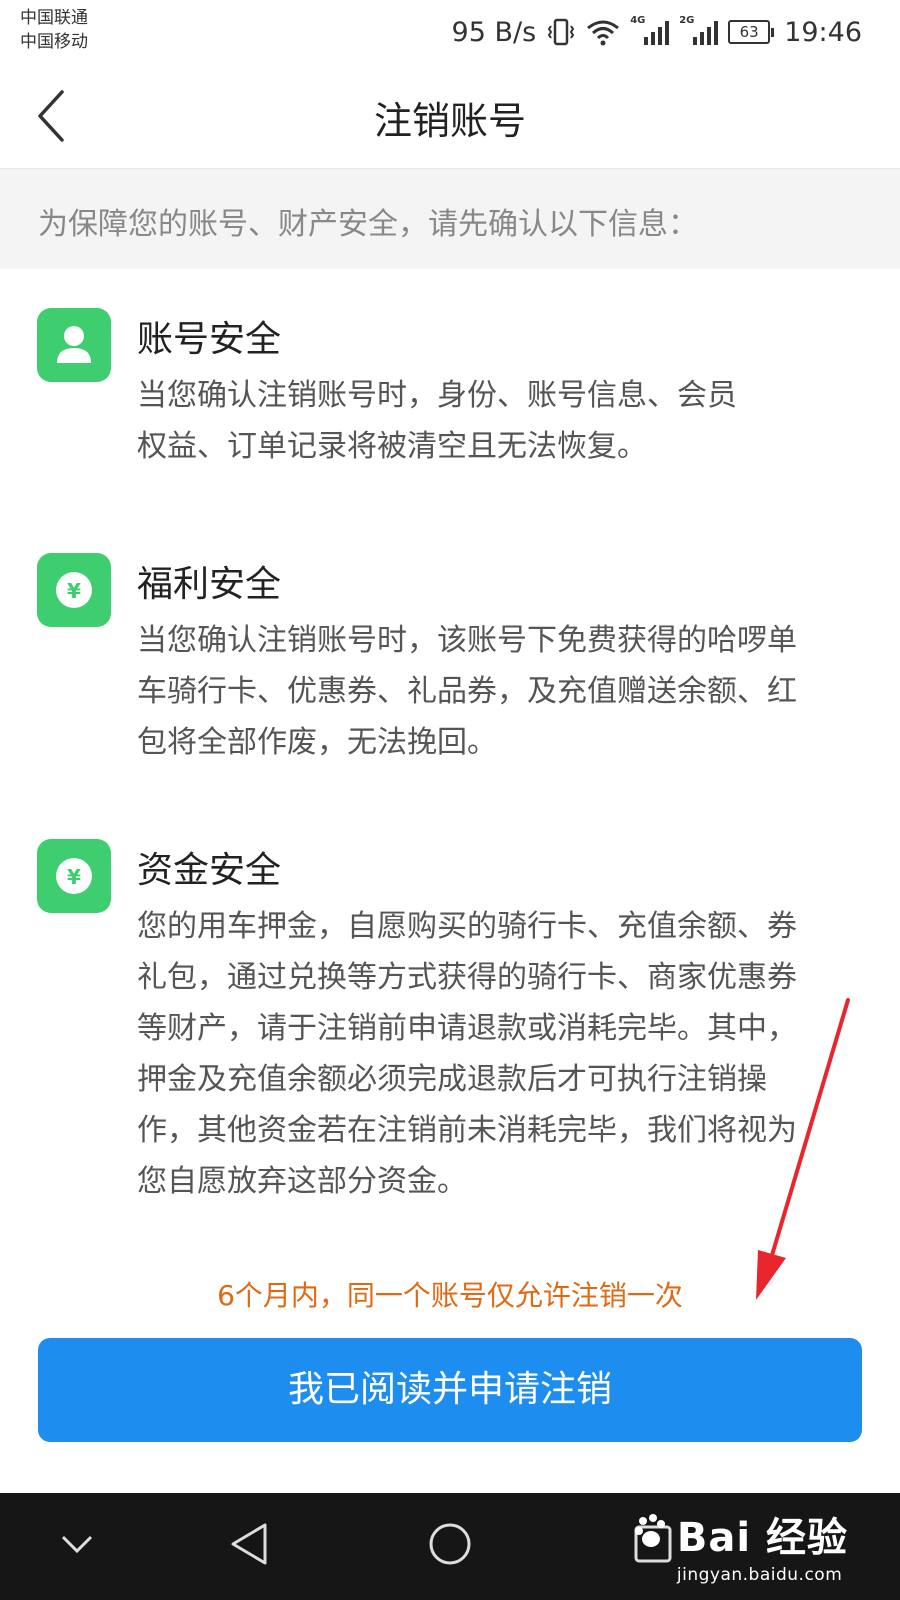  I want to click on section-text: 当您确认注销账号时，身份、账号信息、会员 权益、订单记录将被清空且无法恢复。, so click(437, 421).